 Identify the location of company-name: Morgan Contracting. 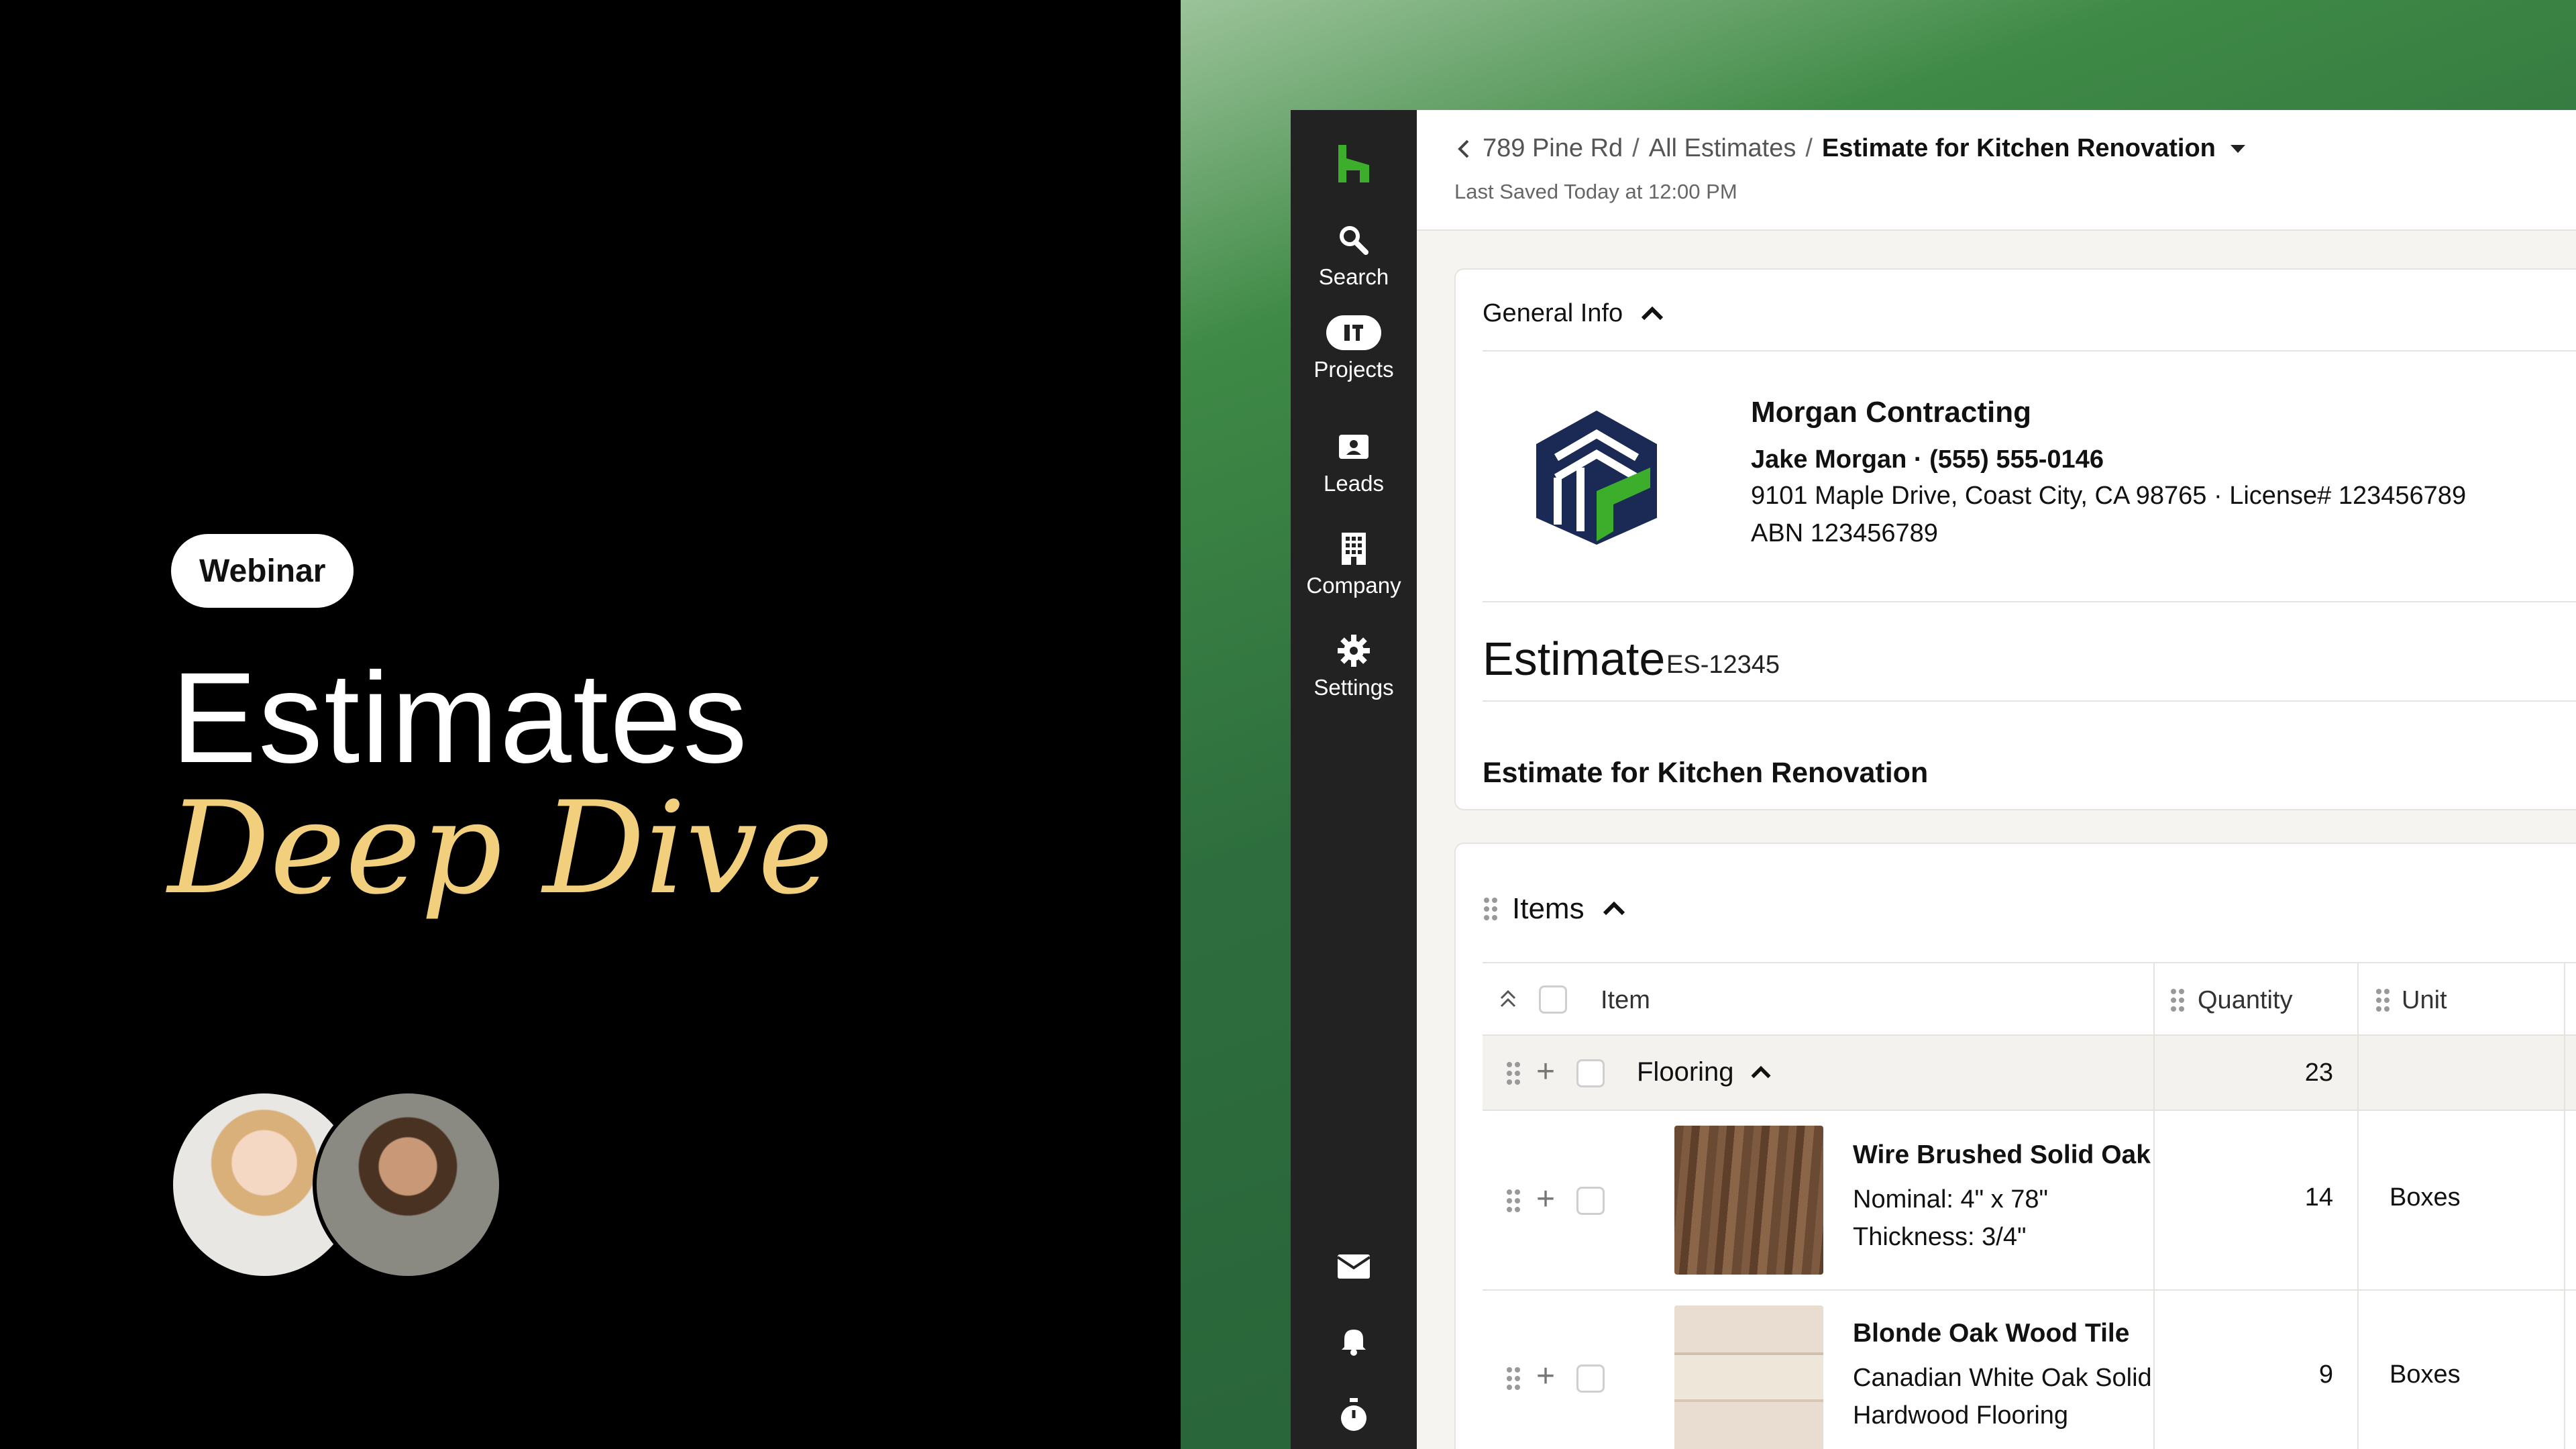
(1891, 412).